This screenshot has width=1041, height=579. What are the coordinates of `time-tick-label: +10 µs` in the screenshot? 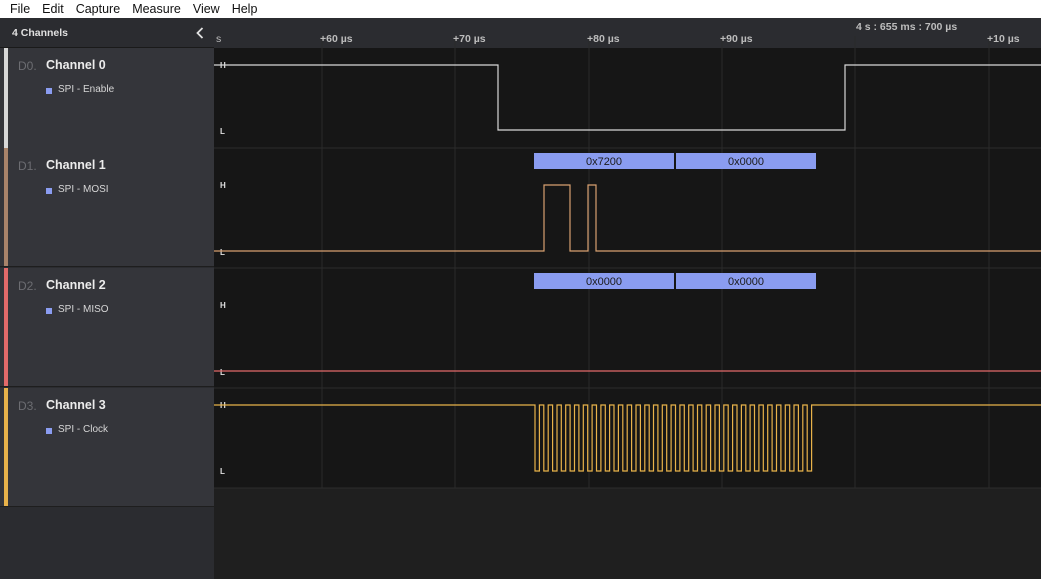 It's located at (1003, 39).